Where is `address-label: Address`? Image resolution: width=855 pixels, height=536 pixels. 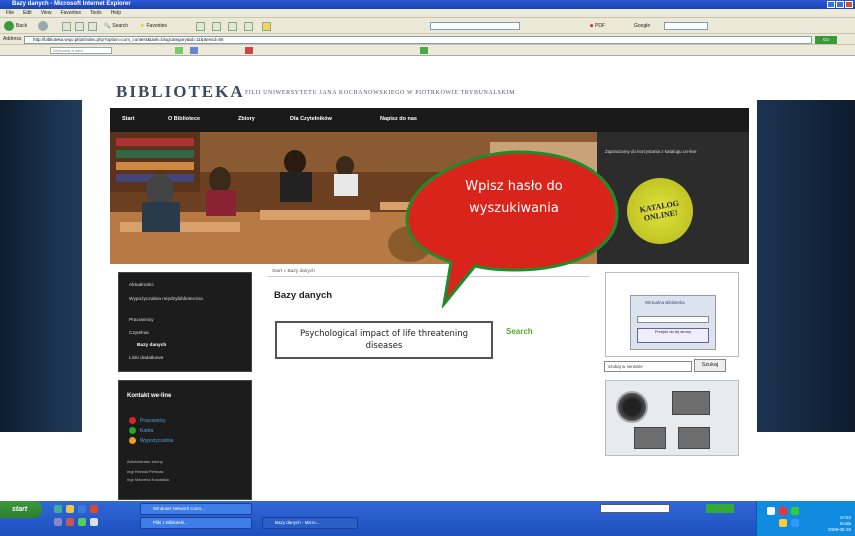
address-label: Address is located at coordinates (12, 39).